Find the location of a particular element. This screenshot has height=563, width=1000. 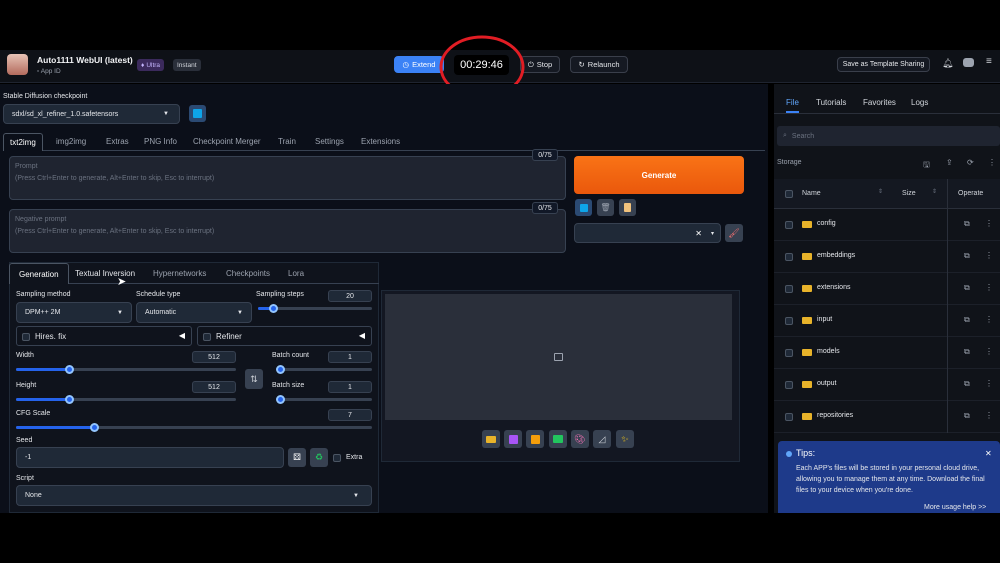

file-row: output ⧉ ⋮ is located at coordinates (887, 385).